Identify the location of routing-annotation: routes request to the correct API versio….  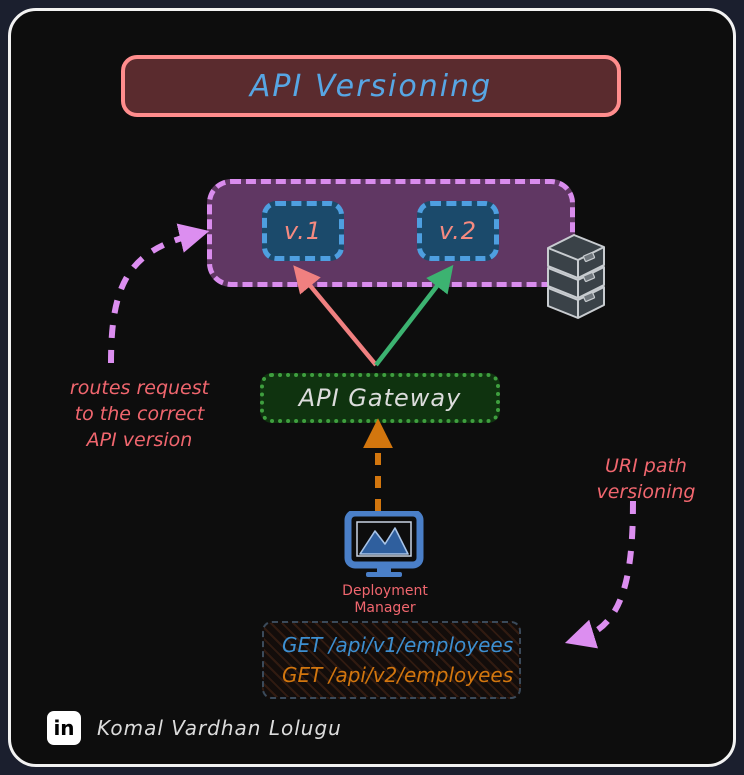
(139, 414).